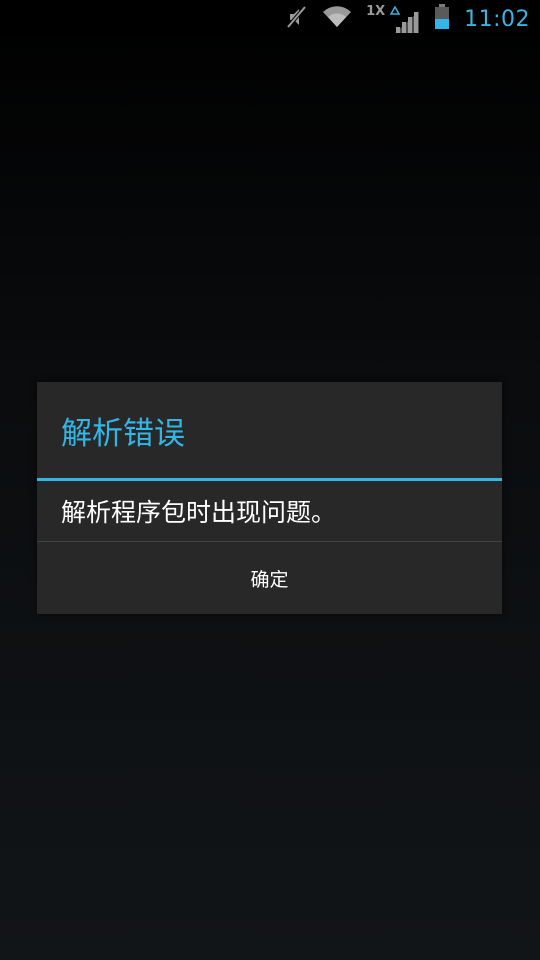 The width and height of the screenshot is (540, 960). Describe the element at coordinates (337, 19) in the screenshot. I see `wifi-icon` at that location.